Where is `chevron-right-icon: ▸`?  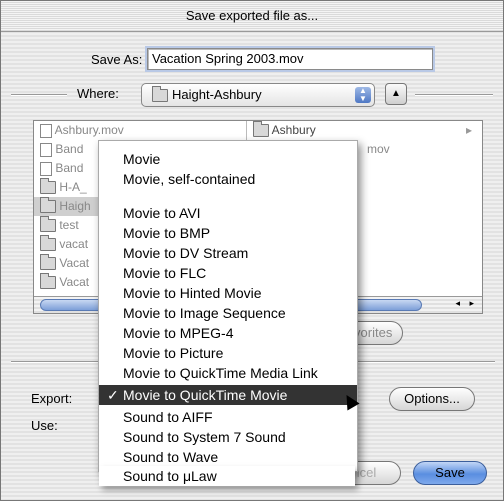 chevron-right-icon: ▸ is located at coordinates (468, 130).